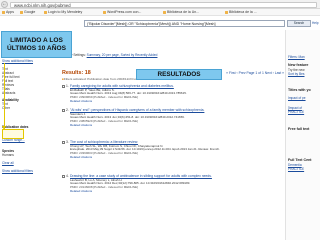 The width and height of the screenshot is (320, 240). I want to click on bookmark-apps: Apps, so click(8, 12).